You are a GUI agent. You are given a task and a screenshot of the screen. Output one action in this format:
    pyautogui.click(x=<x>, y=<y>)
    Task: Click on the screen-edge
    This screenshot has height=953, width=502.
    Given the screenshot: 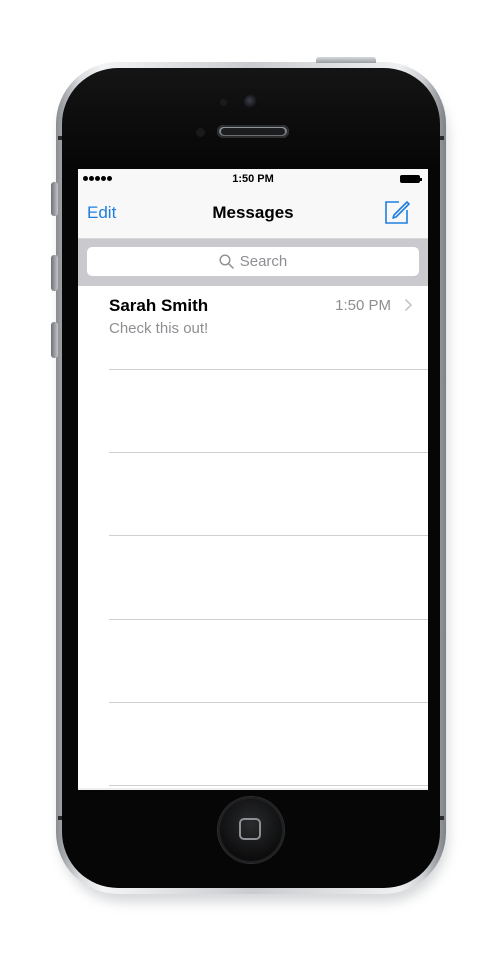 What is the action you would take?
    pyautogui.click(x=253, y=789)
    